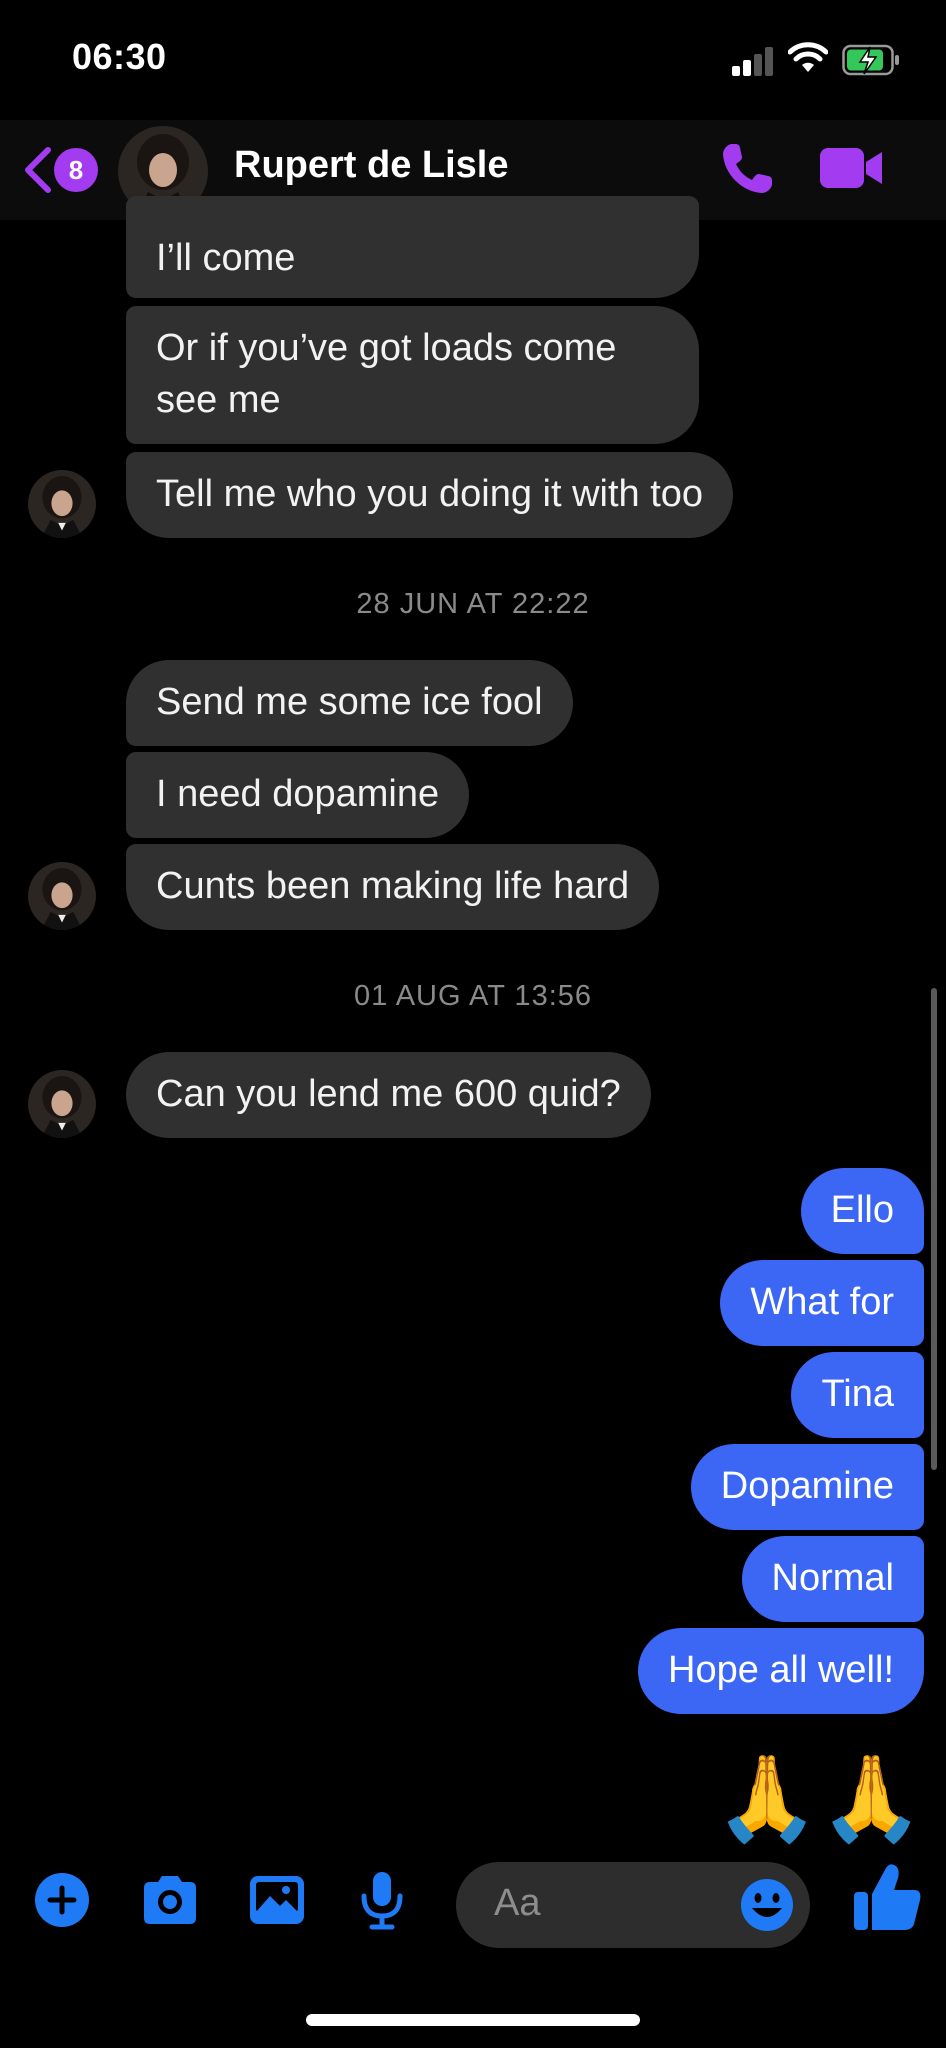  What do you see at coordinates (371, 165) in the screenshot?
I see `contact-name: Rupert de Lisle` at bounding box center [371, 165].